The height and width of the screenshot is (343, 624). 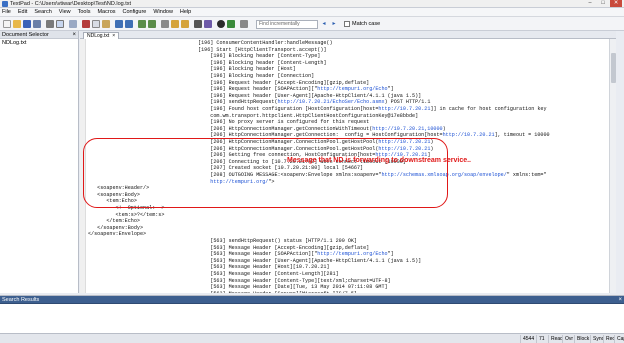 I want to click on maximize-button: □, so click(x=603, y=3).